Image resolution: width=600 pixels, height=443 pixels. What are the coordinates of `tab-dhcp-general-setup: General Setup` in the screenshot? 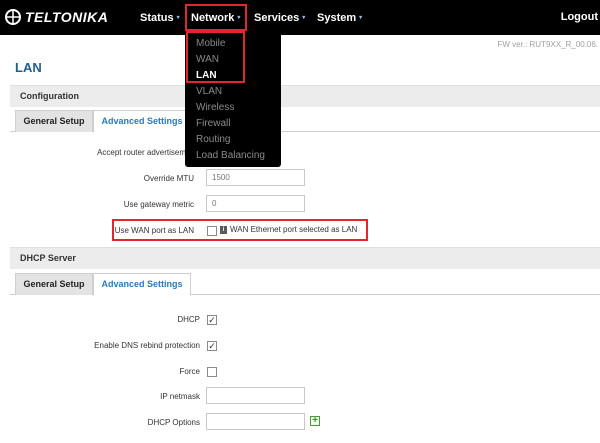 It's located at (54, 284).